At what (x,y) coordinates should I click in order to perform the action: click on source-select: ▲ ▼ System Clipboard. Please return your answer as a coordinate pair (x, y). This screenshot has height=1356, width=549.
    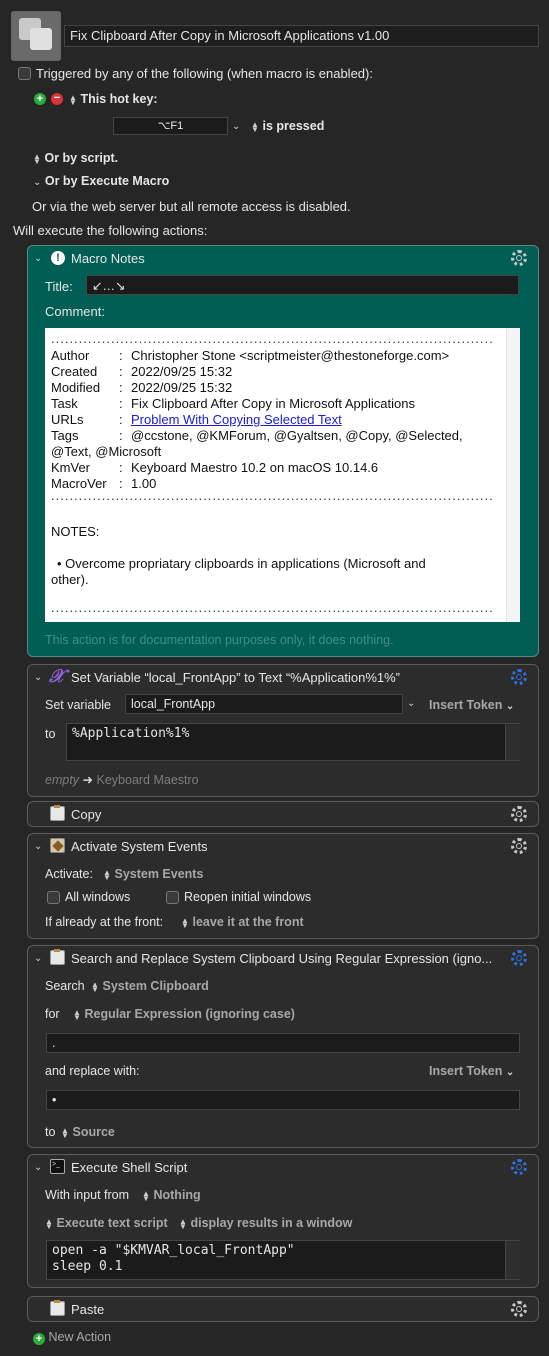
    Looking at the image, I should click on (150, 986).